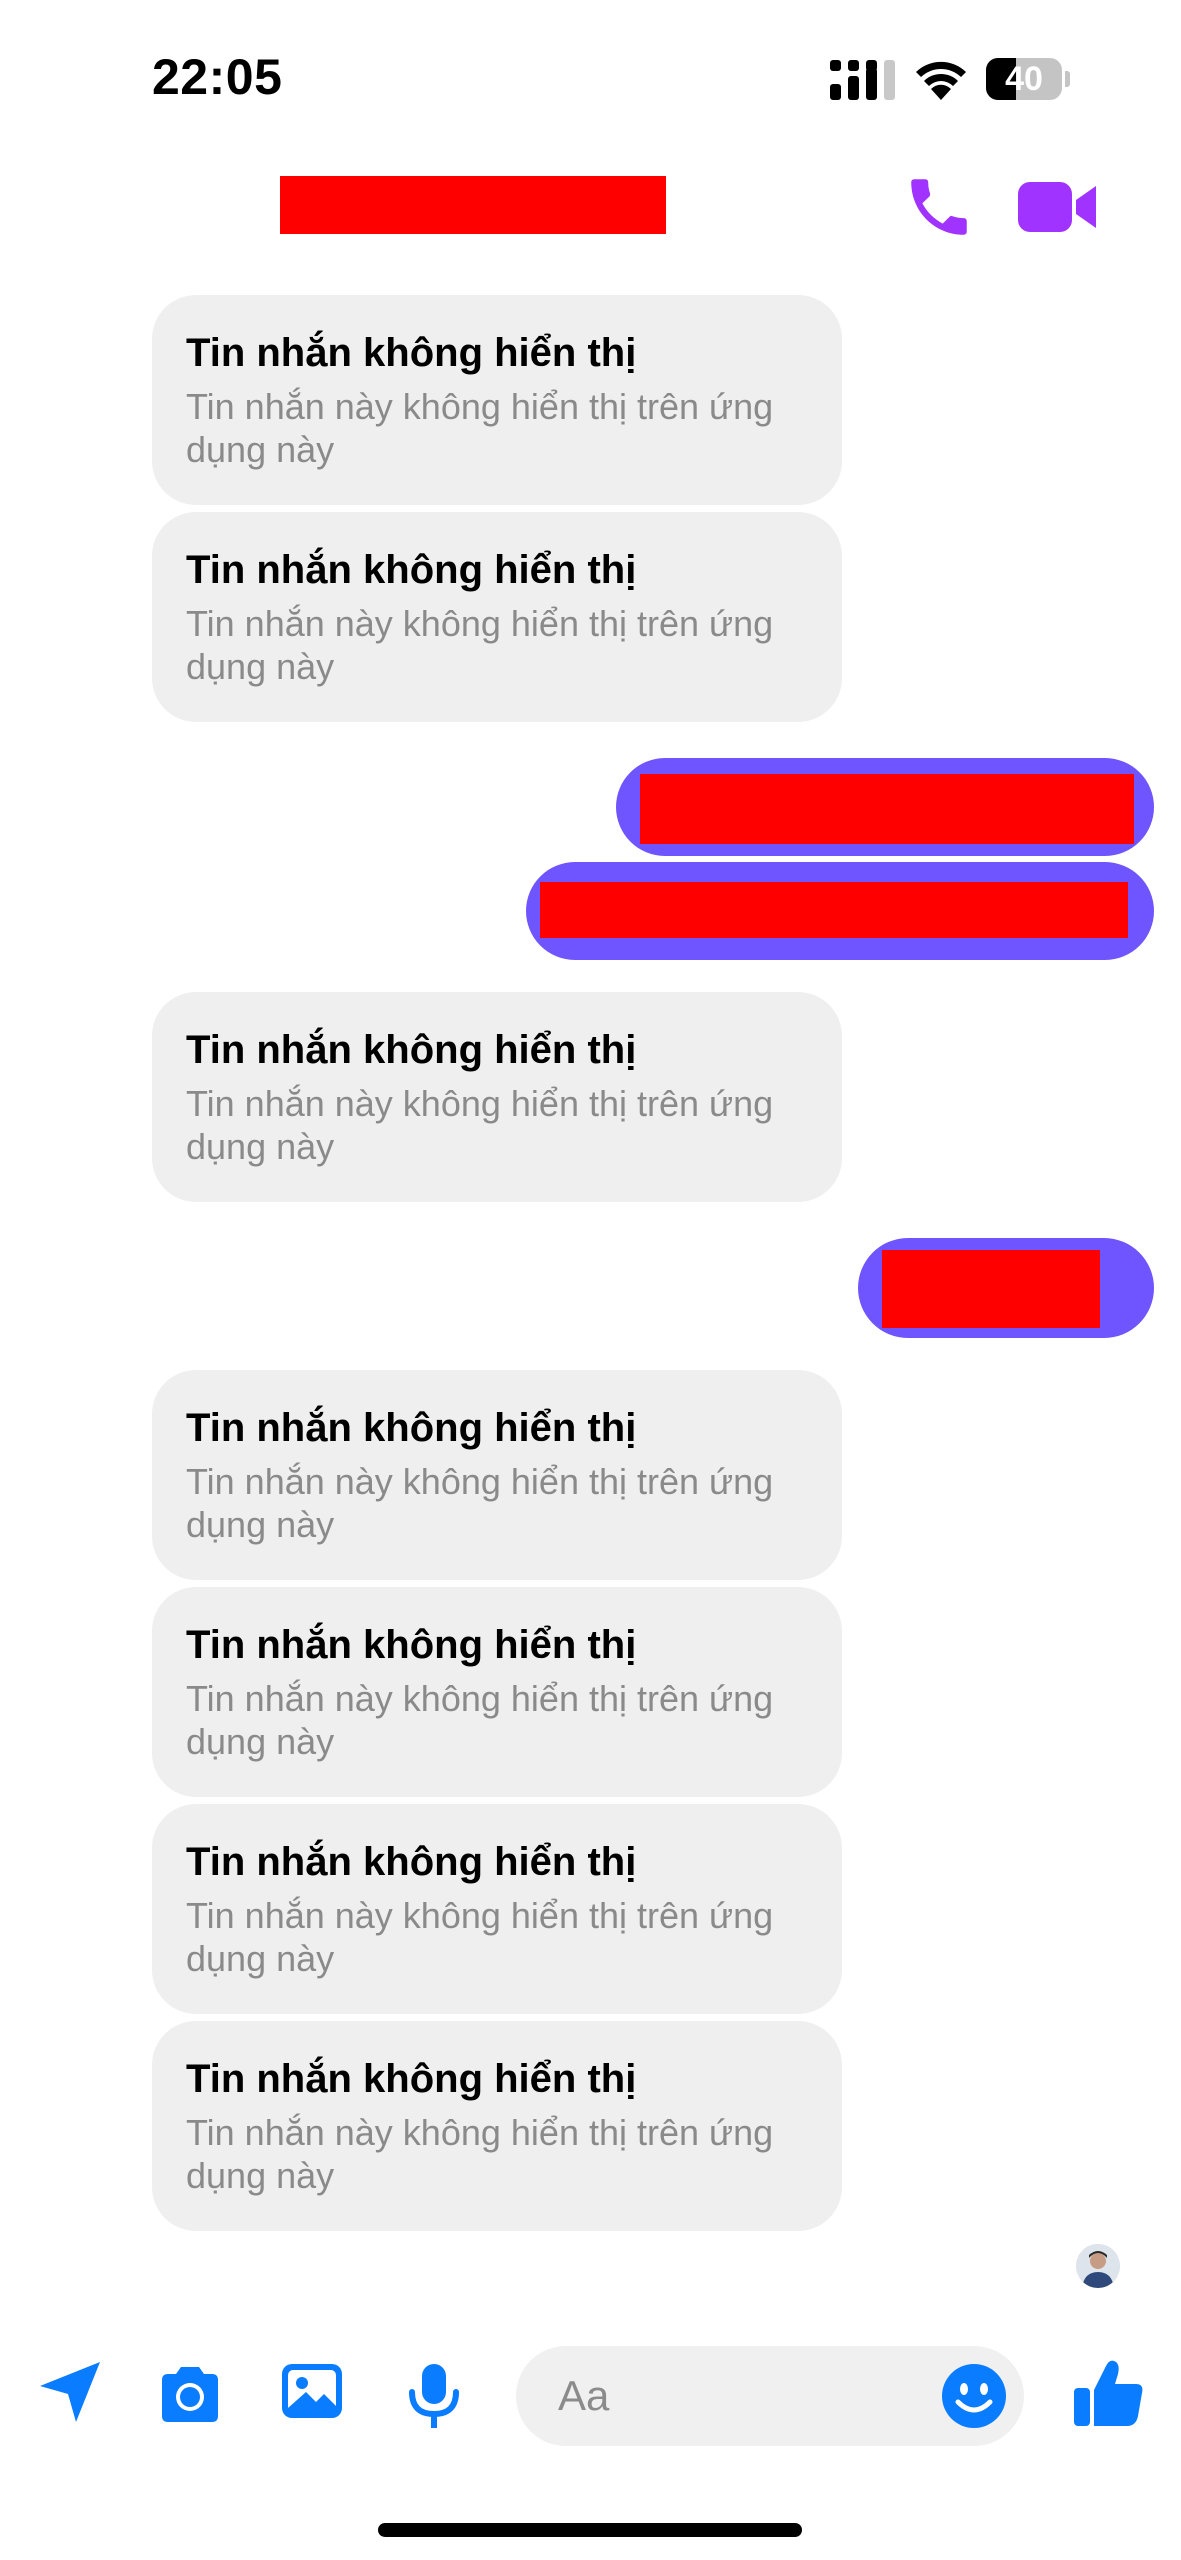 The height and width of the screenshot is (2560, 1181). What do you see at coordinates (1058, 207) in the screenshot?
I see `video-camera-icon` at bounding box center [1058, 207].